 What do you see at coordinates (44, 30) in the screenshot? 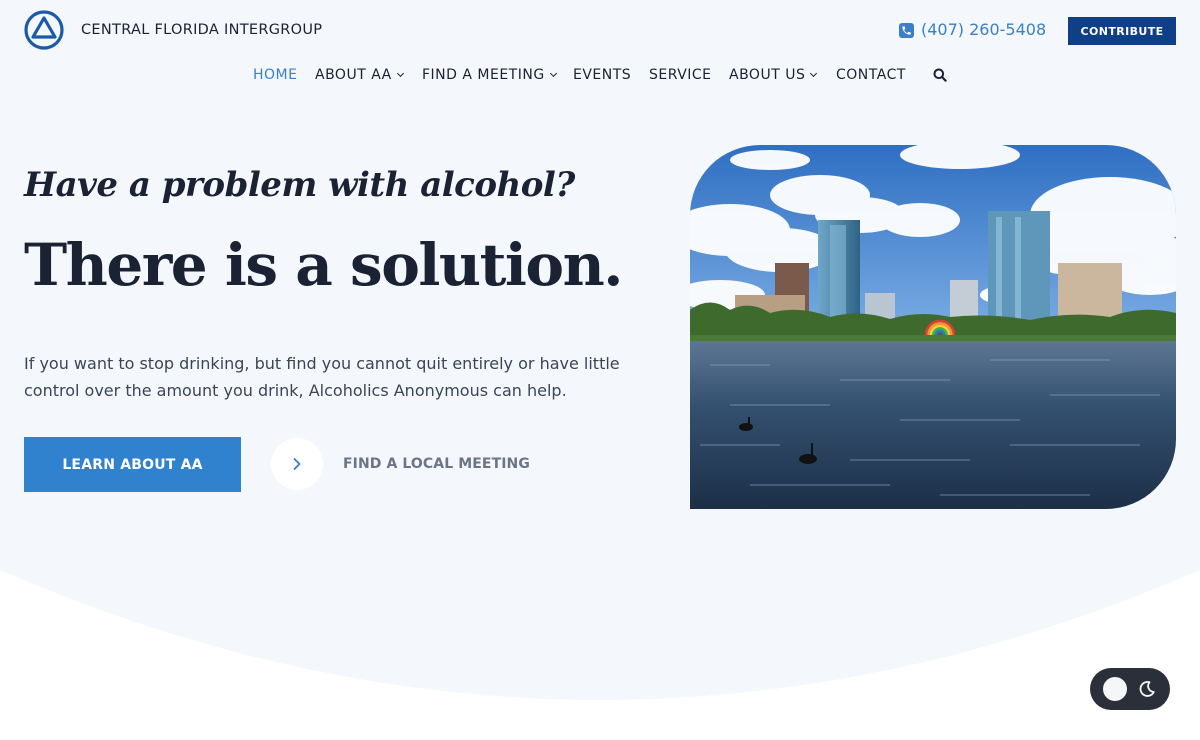
I see `site-logo` at bounding box center [44, 30].